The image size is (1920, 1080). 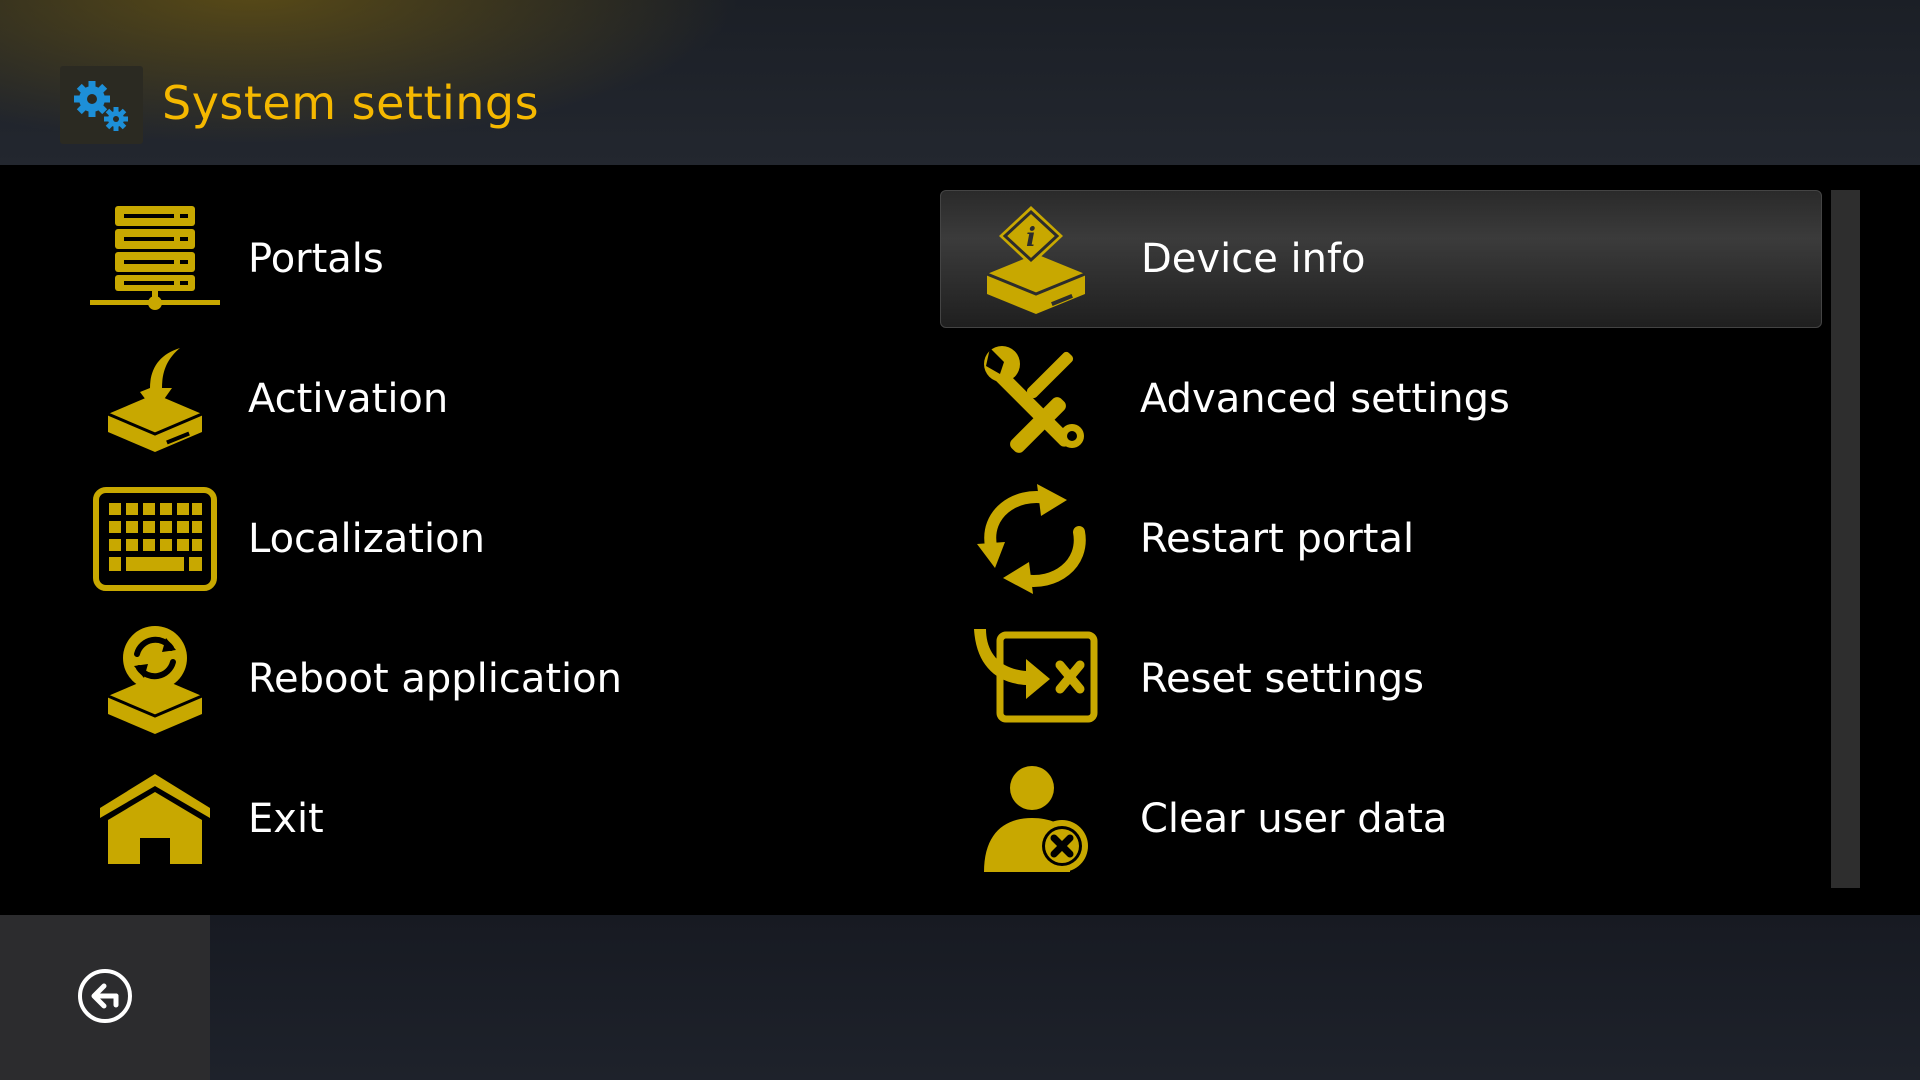 I want to click on menu-item-exit: Exit, so click(x=470, y=819).